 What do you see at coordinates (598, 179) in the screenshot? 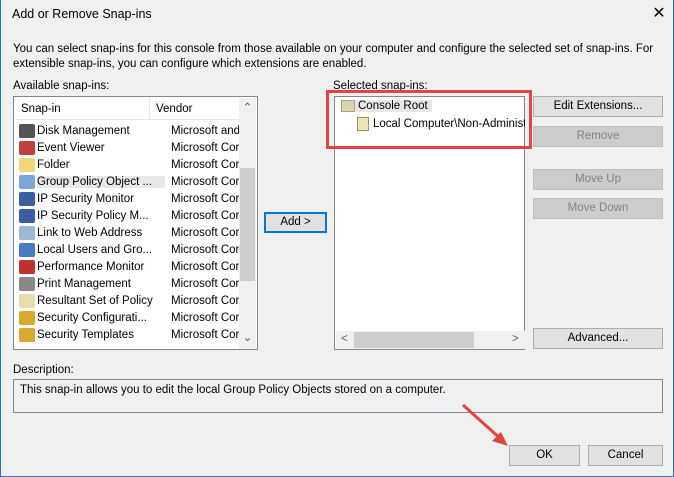
I see `move-up-button: Move Up` at bounding box center [598, 179].